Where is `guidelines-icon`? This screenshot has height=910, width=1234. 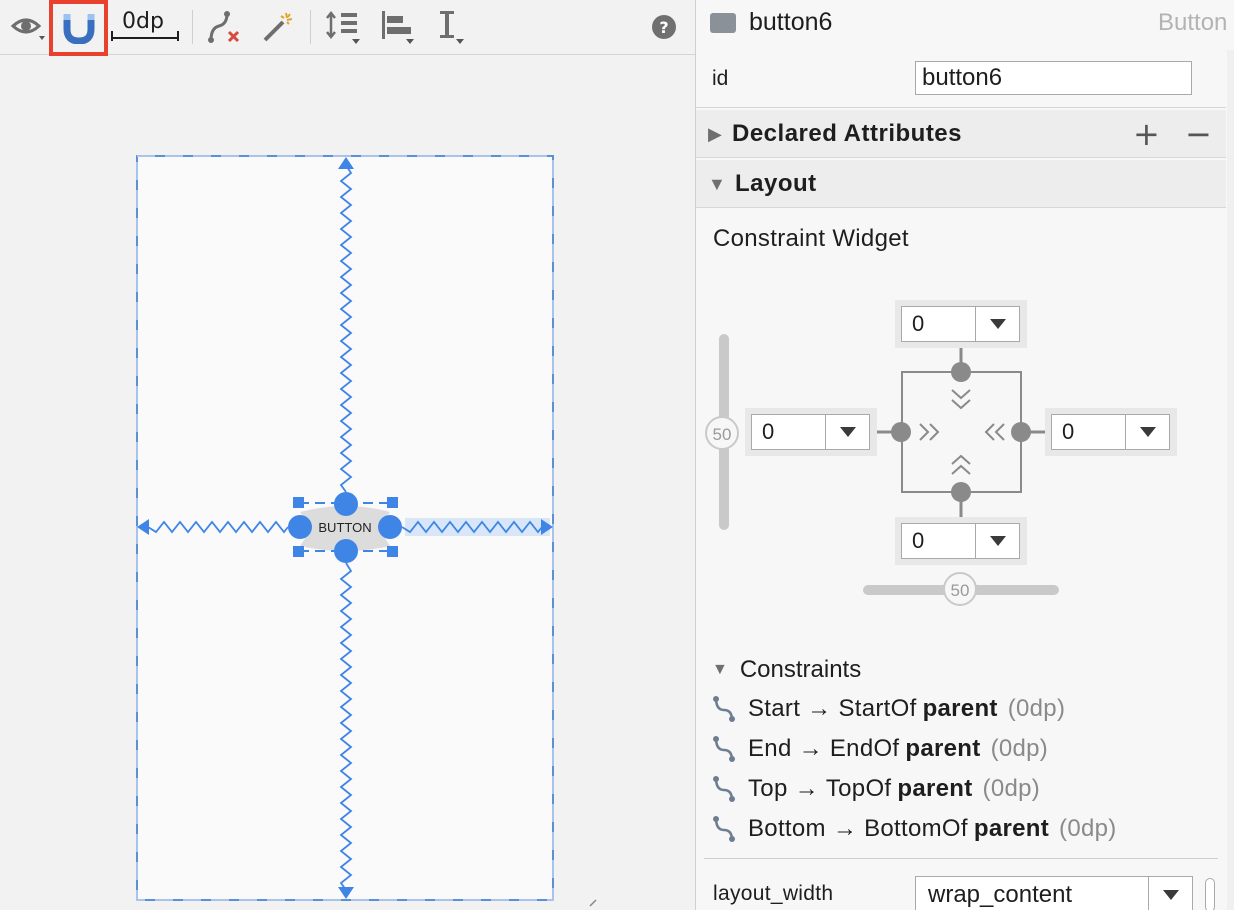
guidelines-icon is located at coordinates (452, 27).